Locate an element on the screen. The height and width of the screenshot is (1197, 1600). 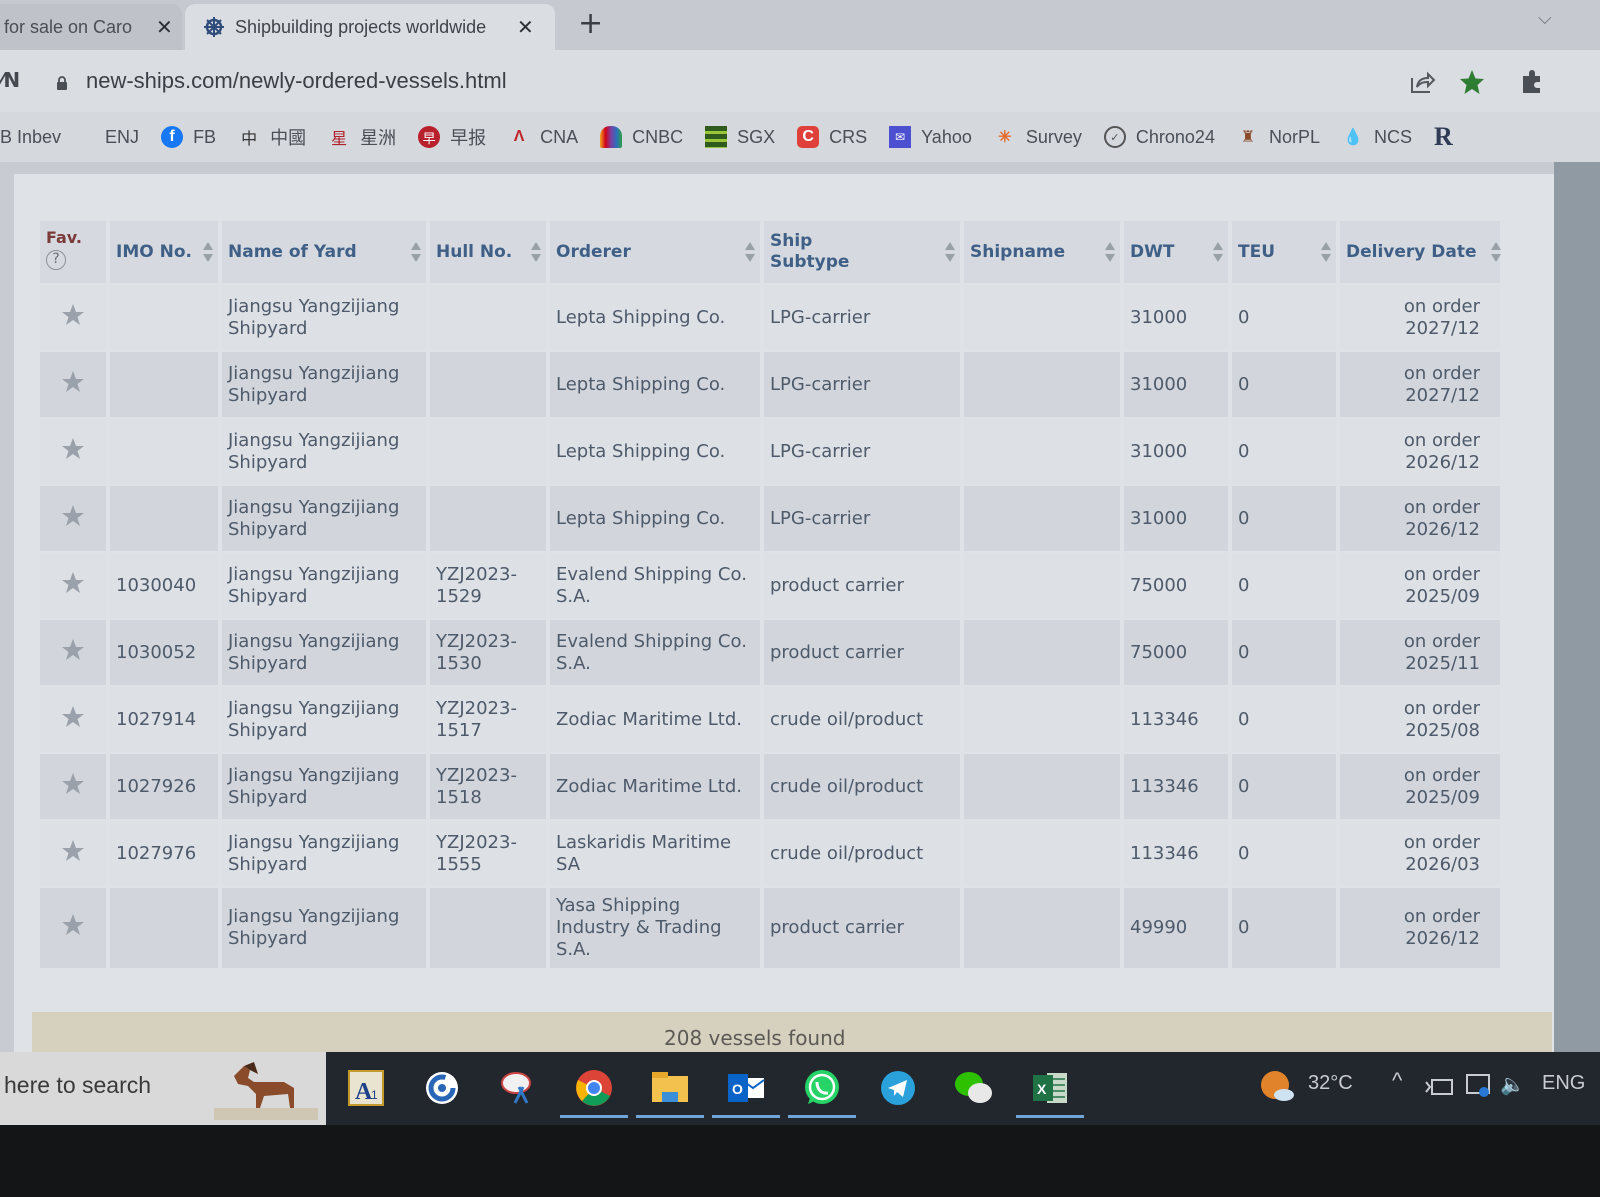
taskbar-whatsapp is located at coordinates (822, 1090).